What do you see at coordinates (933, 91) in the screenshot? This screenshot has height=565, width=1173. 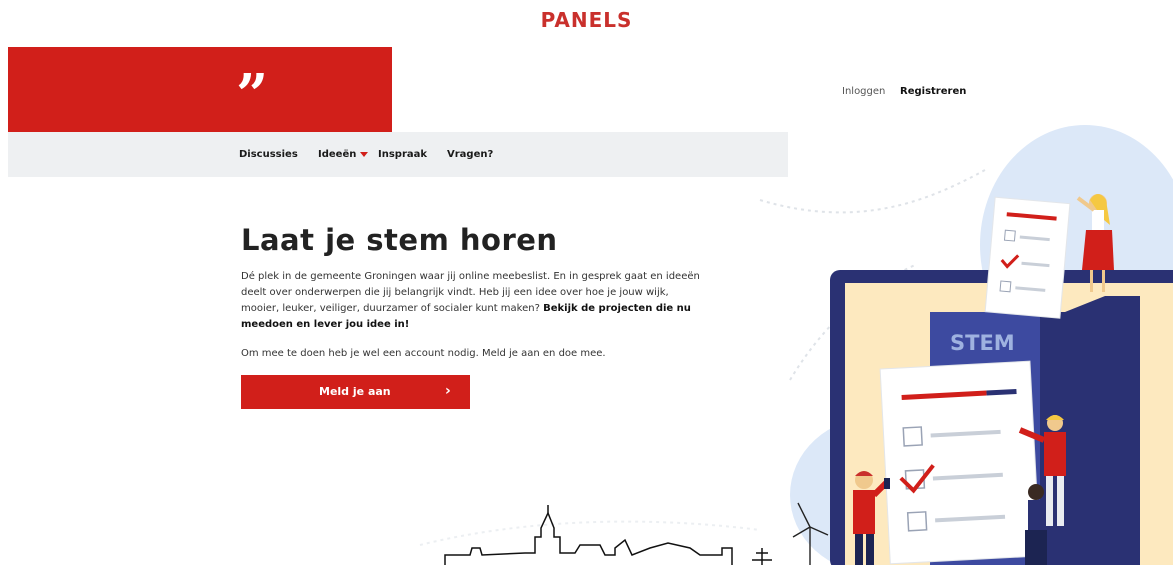 I see `register-link: Registreren` at bounding box center [933, 91].